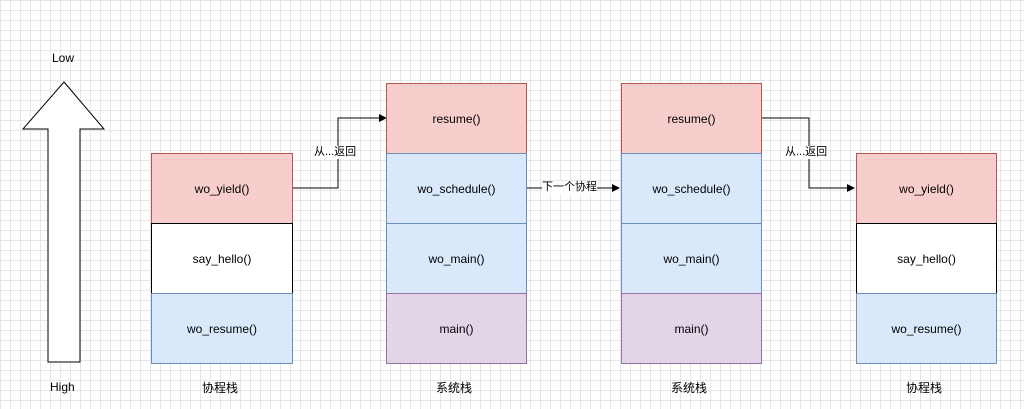 Image resolution: width=1024 pixels, height=409 pixels. What do you see at coordinates (569, 187) in the screenshot?
I see `edge-label-next-coroutine: 下一个协程` at bounding box center [569, 187].